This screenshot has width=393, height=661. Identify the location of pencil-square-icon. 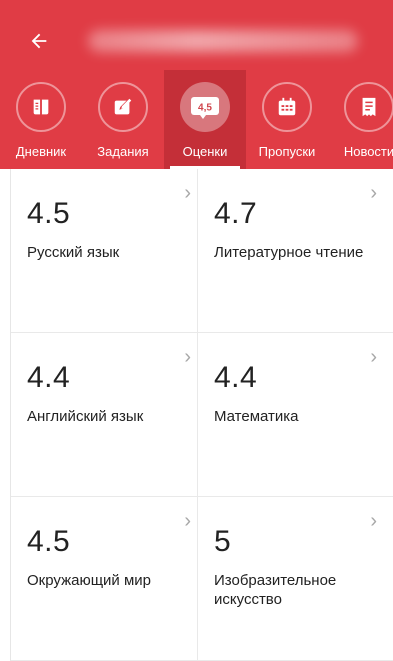
(123, 106).